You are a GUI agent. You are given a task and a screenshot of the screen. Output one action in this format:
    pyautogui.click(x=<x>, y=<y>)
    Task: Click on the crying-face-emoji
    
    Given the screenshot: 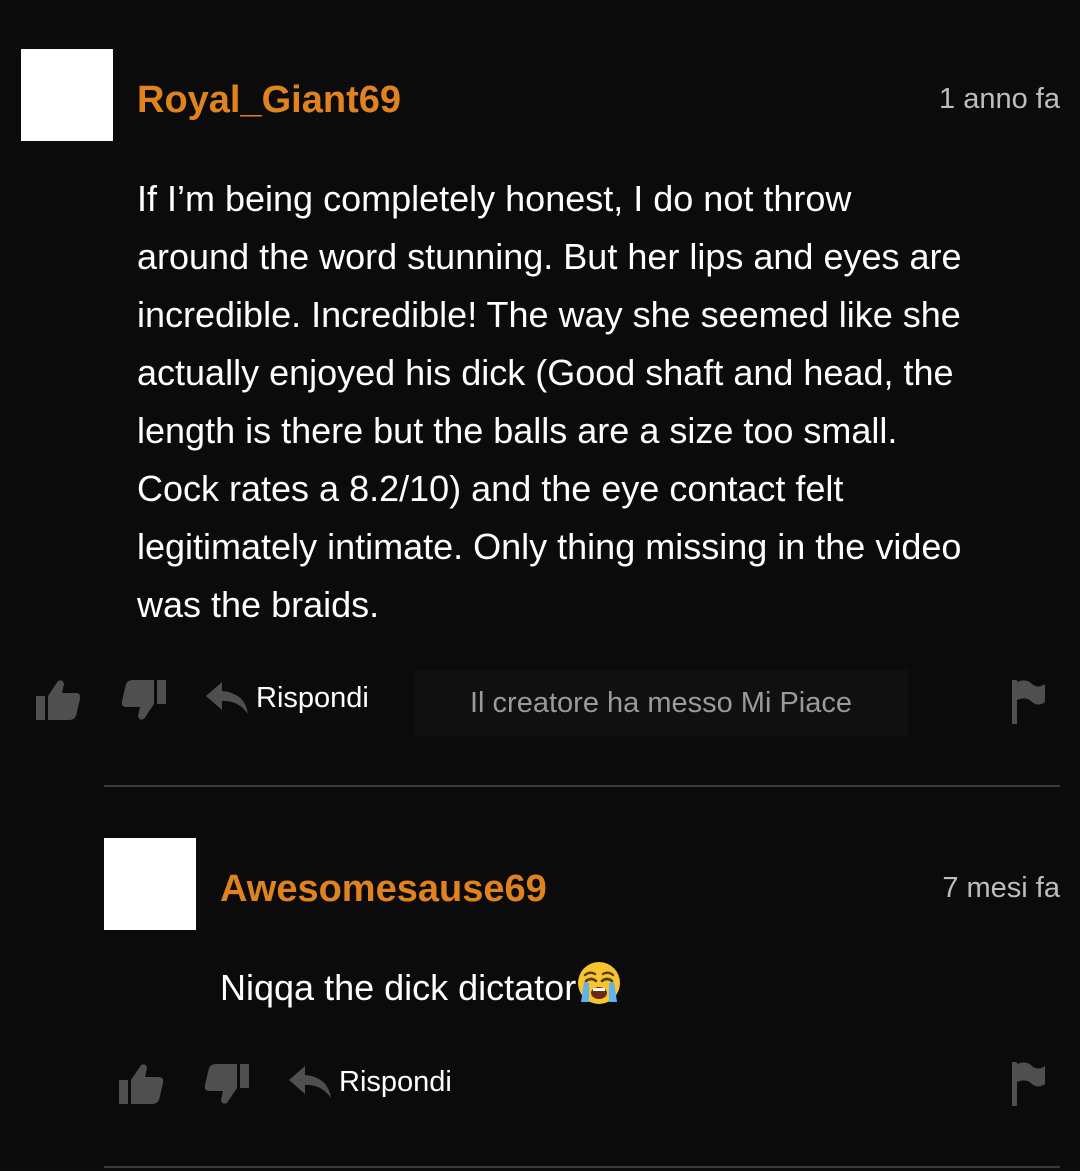 What is the action you would take?
    pyautogui.click(x=599, y=991)
    